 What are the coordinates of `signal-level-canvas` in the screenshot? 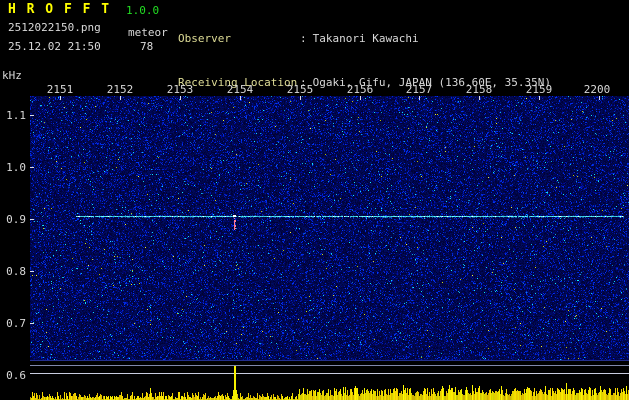 It's located at (329, 380).